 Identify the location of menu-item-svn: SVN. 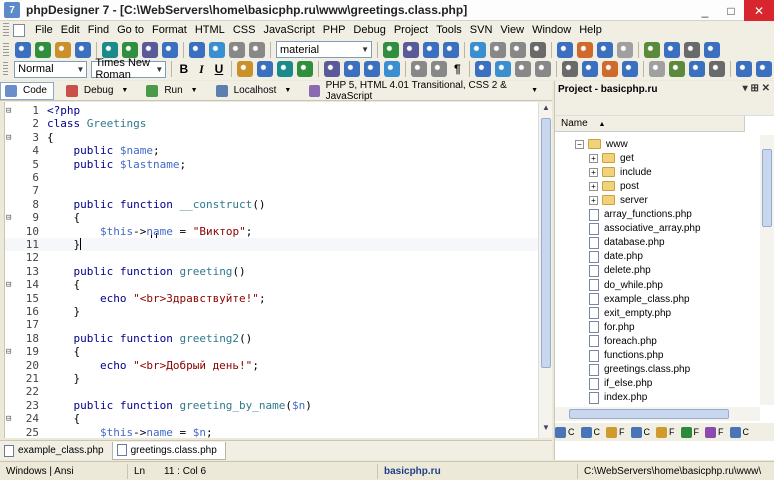
(481, 30).